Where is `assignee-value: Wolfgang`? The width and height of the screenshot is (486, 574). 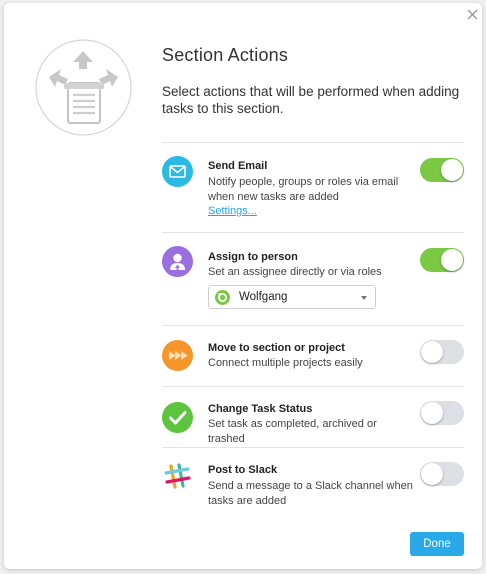 assignee-value: Wolfgang is located at coordinates (263, 297).